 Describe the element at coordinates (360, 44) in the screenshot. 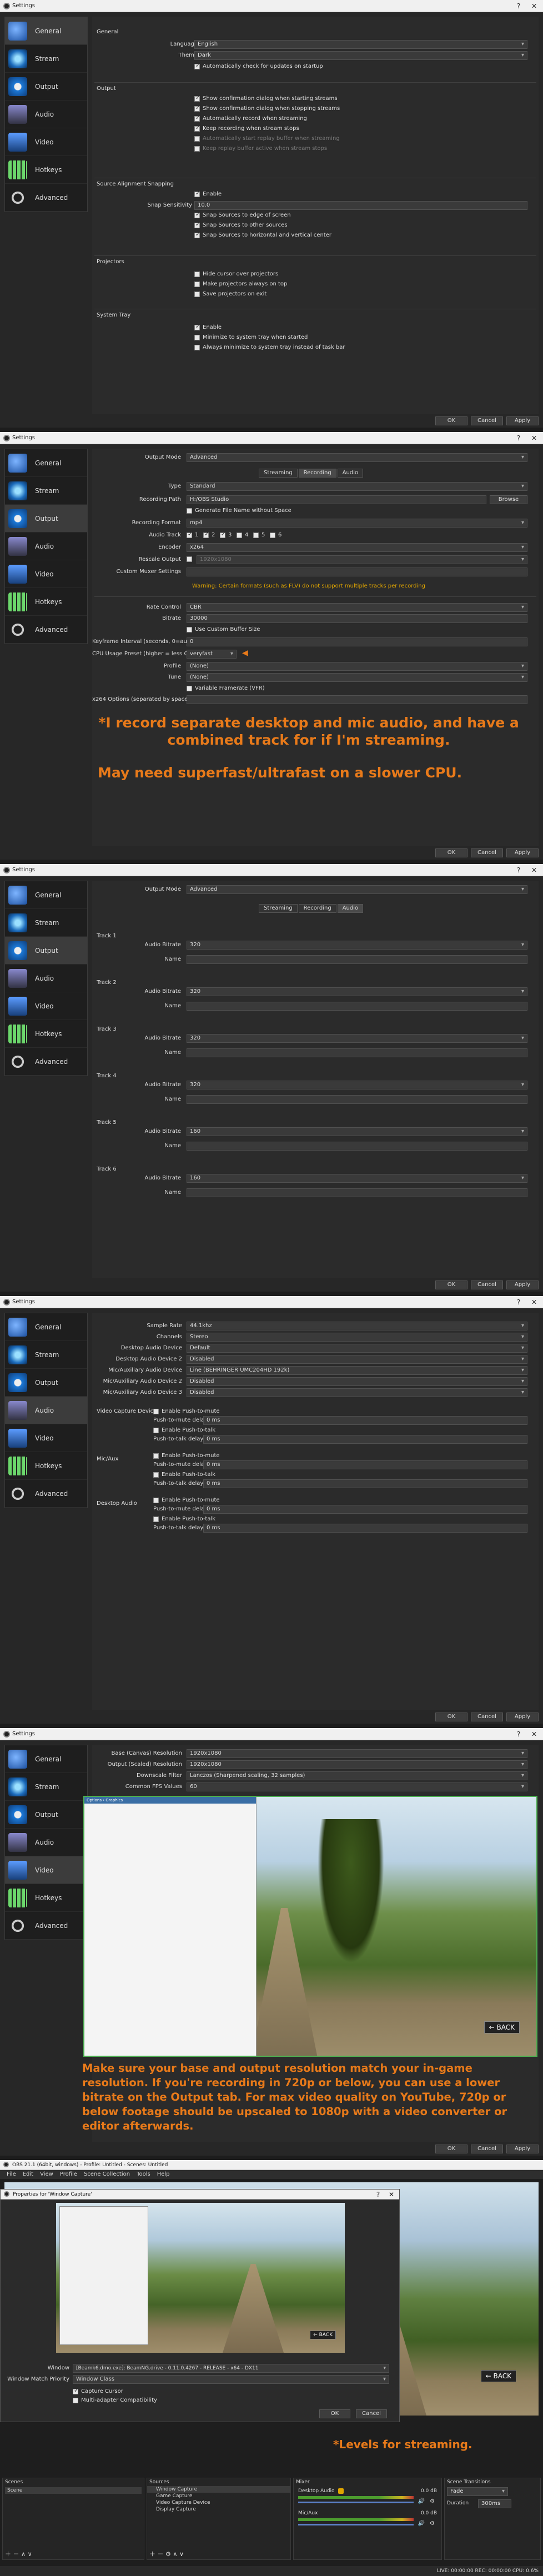

I see `language-select: English` at that location.